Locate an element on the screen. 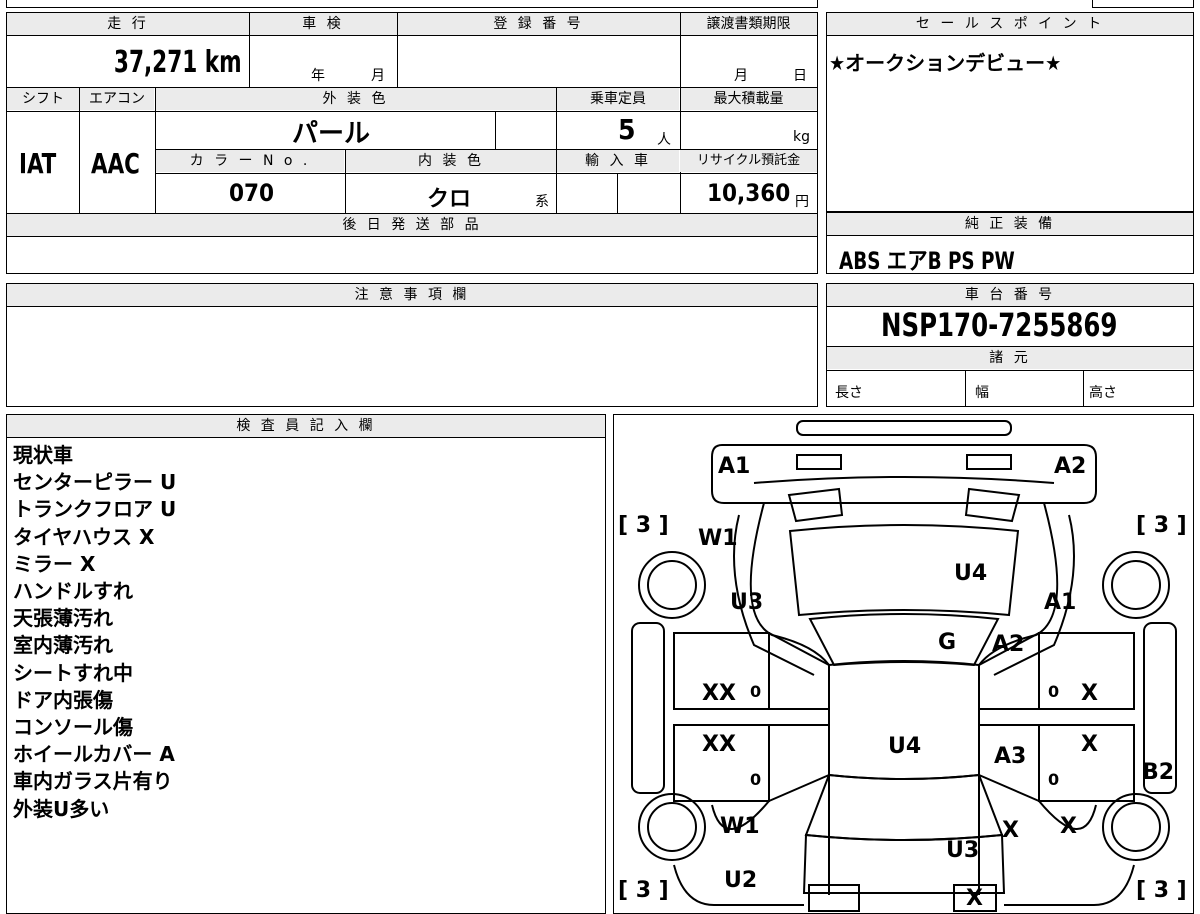  mark-zero-fl: 0 is located at coordinates (755, 691).